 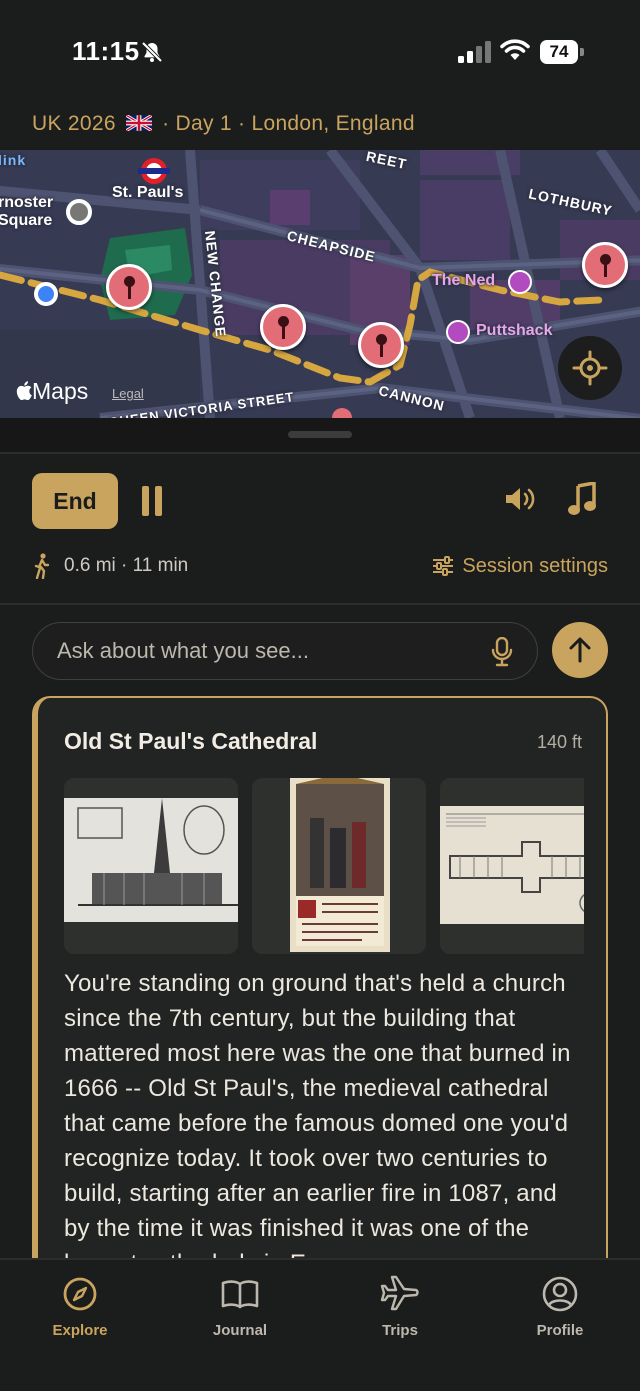 I want to click on golf-flag-icon, so click(x=458, y=332).